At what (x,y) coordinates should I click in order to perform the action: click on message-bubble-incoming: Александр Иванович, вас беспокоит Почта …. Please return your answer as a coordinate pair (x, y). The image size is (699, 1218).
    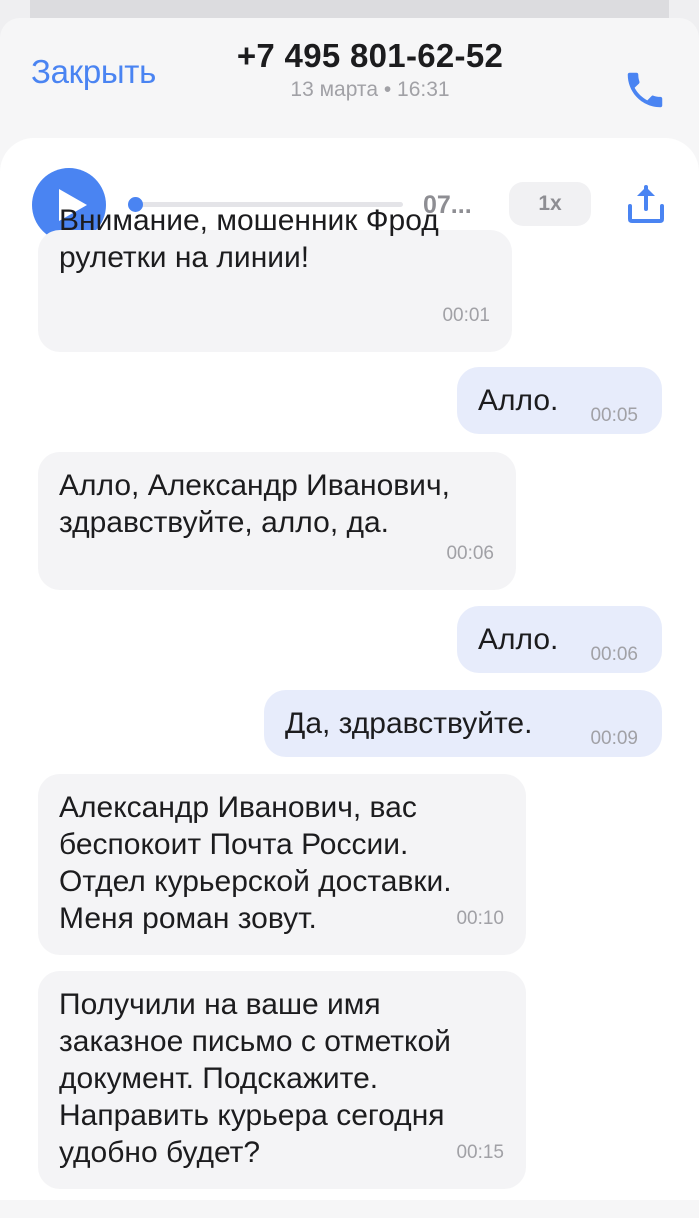
    Looking at the image, I should click on (282, 864).